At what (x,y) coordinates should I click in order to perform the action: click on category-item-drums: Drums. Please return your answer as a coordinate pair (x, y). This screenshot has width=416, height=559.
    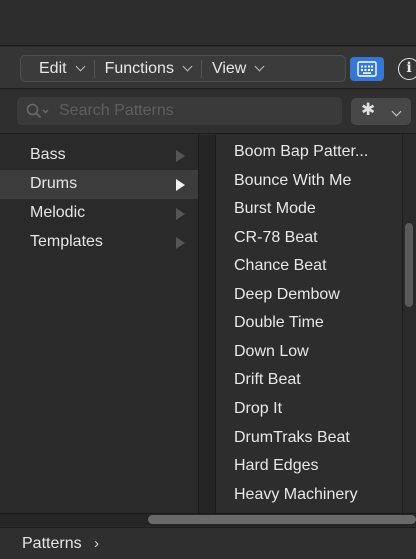
    Looking at the image, I should click on (99, 184).